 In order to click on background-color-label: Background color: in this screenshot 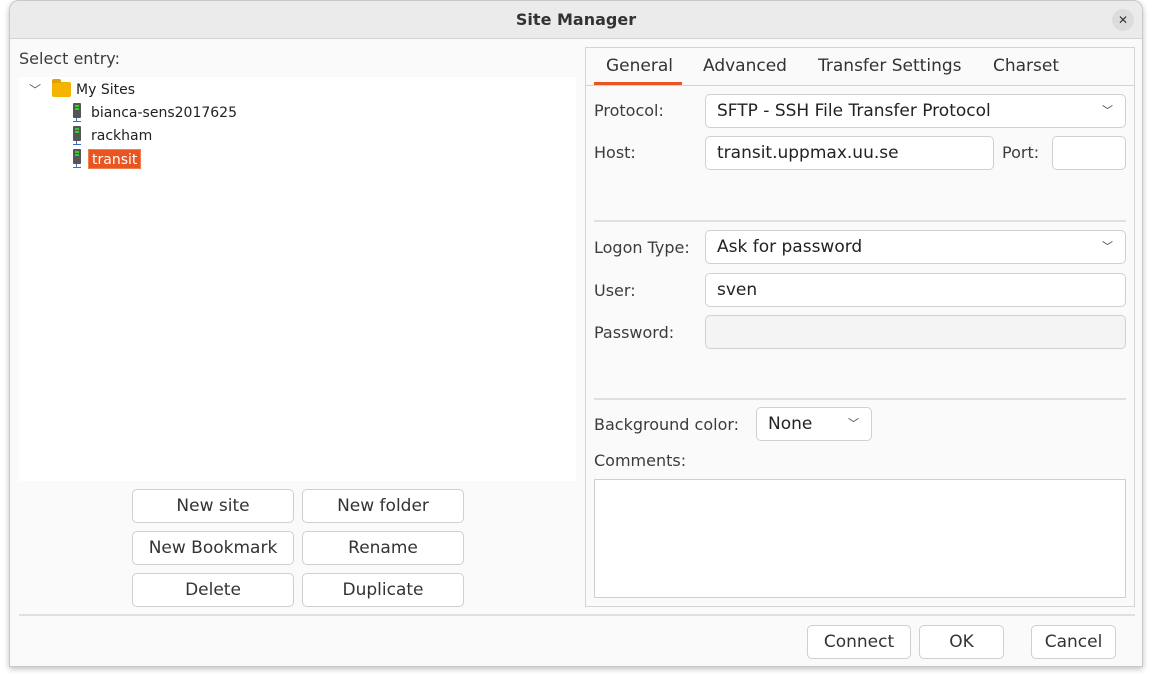, I will do `click(667, 424)`.